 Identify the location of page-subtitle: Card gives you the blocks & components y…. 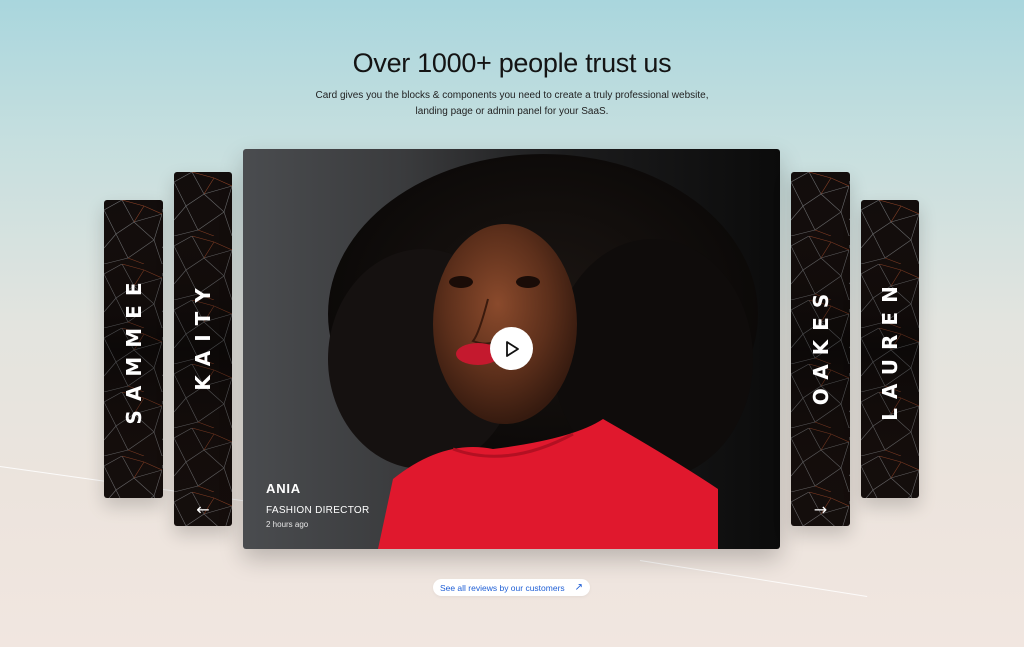
(512, 103).